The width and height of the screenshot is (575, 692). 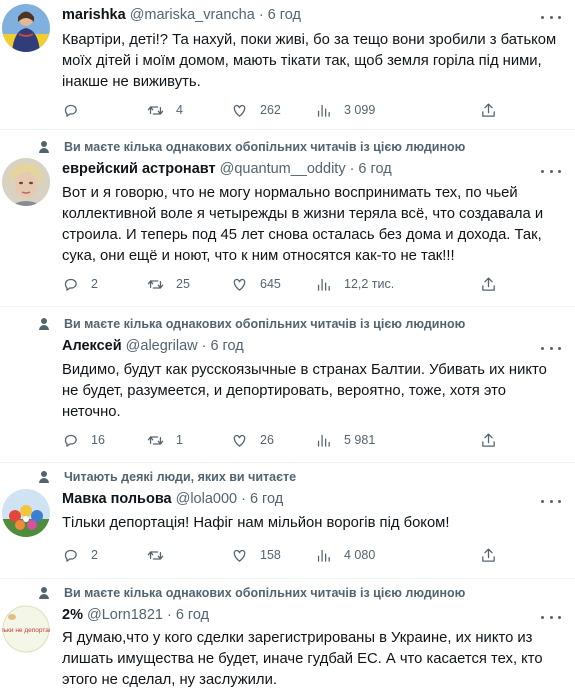 I want to click on retweet-button: 25, so click(x=168, y=284).